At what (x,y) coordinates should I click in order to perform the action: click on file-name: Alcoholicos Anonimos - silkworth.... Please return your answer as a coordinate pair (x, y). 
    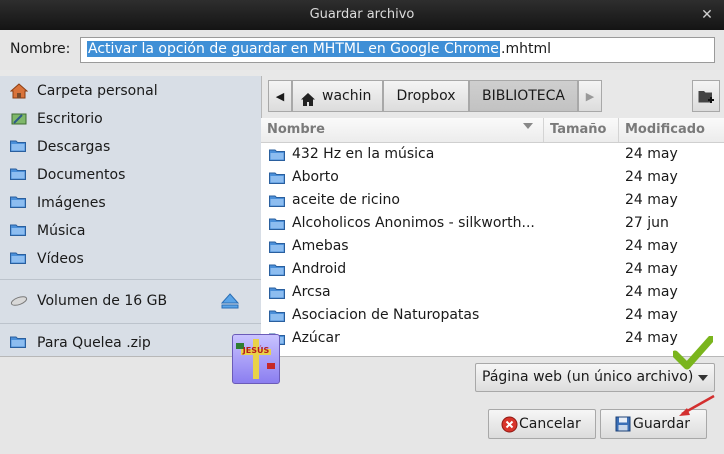
    Looking at the image, I should click on (413, 223).